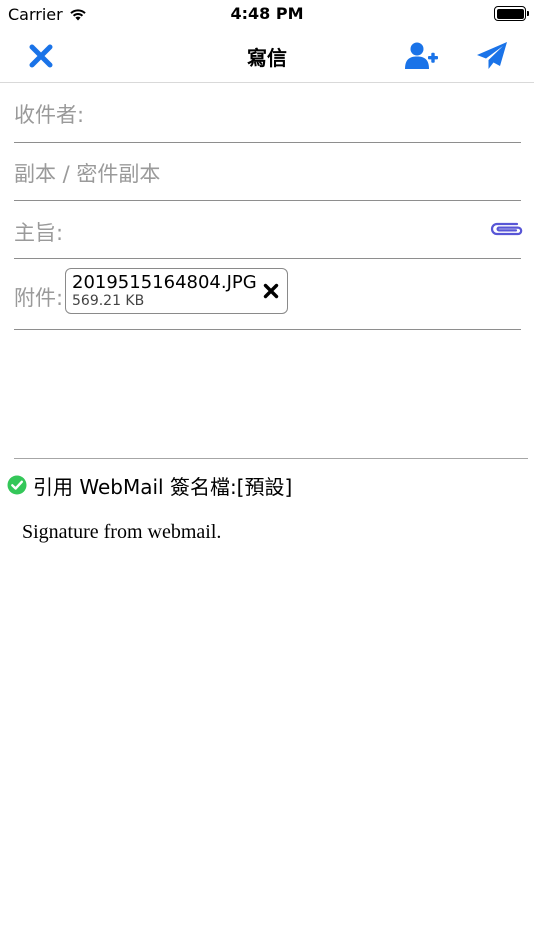 The width and height of the screenshot is (534, 950). I want to click on status-bar: Carrier 4:48 PM, so click(267, 14).